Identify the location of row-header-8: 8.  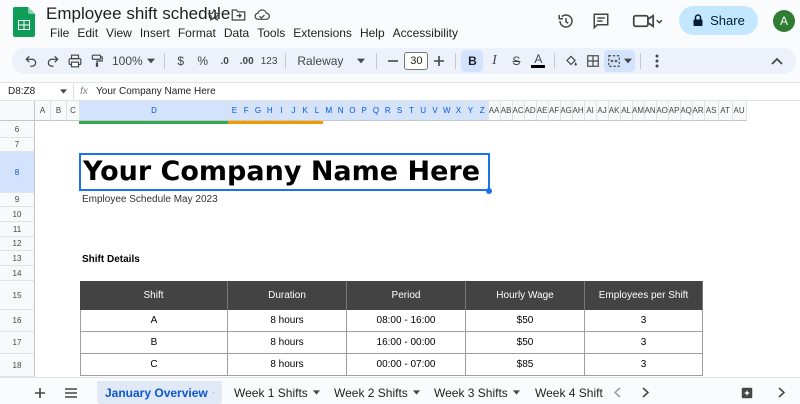
(17, 172).